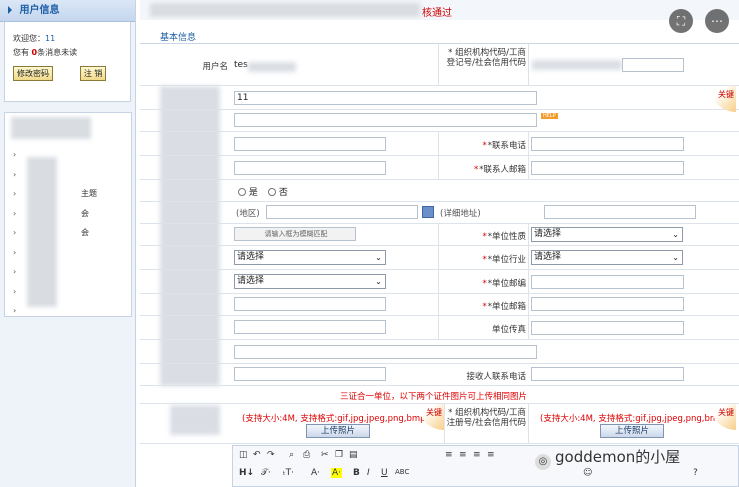 This screenshot has height=487, width=739. I want to click on left-select-1: 请选择 ⌄, so click(310, 257).